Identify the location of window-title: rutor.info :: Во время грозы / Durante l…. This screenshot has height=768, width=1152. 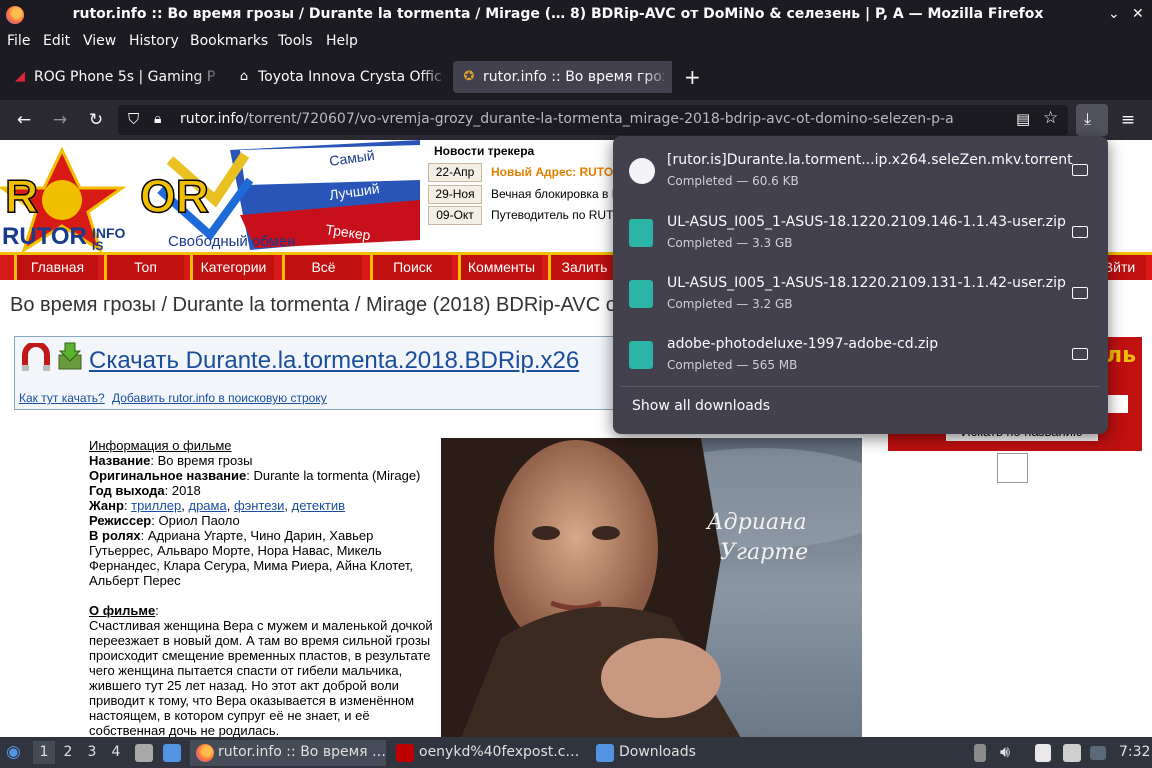
(558, 14).